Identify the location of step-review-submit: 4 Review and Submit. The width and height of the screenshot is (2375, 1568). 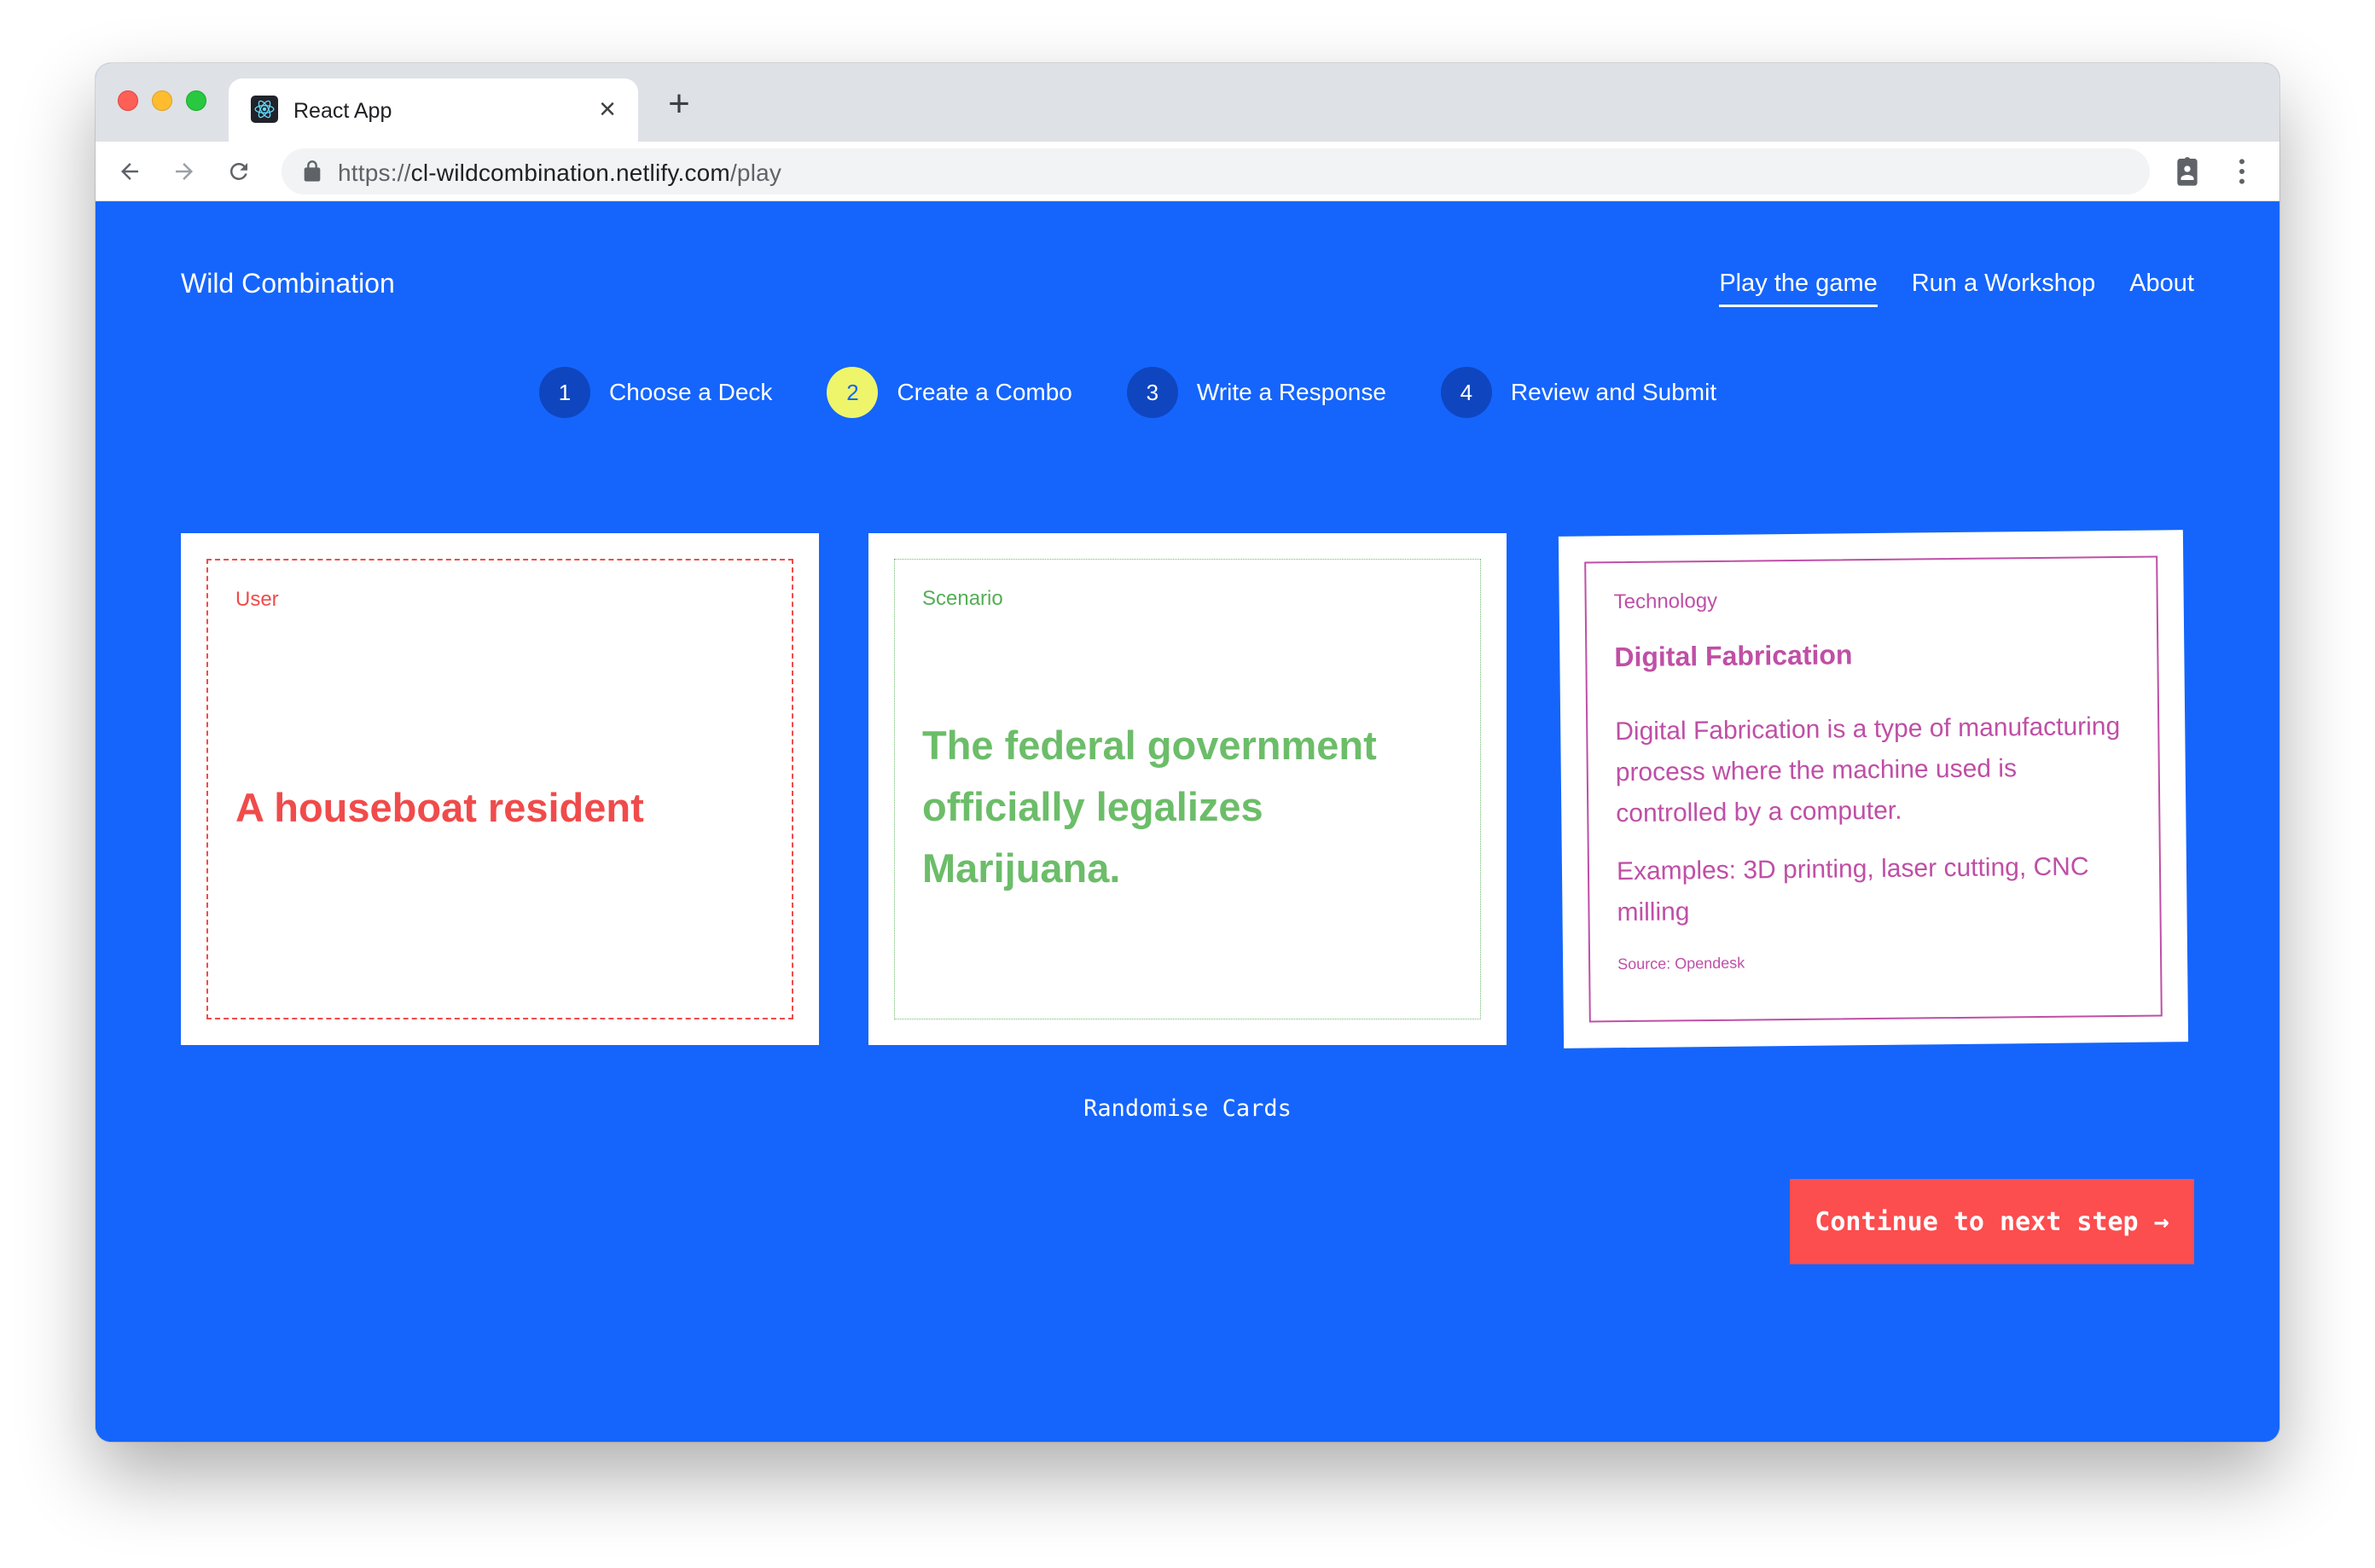
(1578, 392).